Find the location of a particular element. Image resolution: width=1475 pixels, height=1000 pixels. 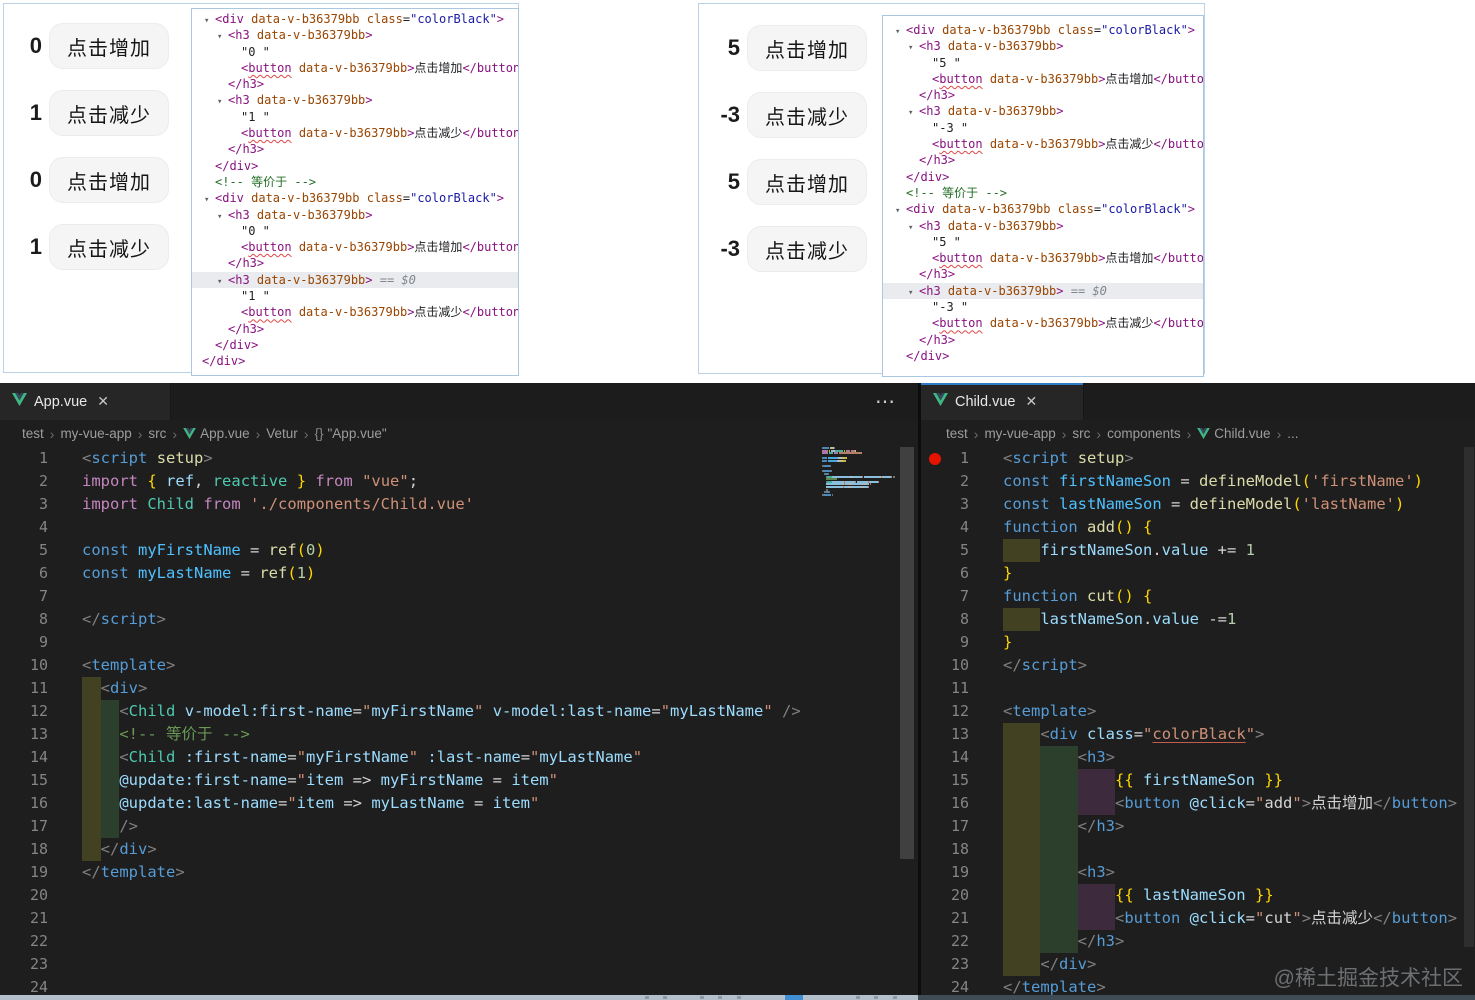

breadcrumb-item: src is located at coordinates (157, 433).